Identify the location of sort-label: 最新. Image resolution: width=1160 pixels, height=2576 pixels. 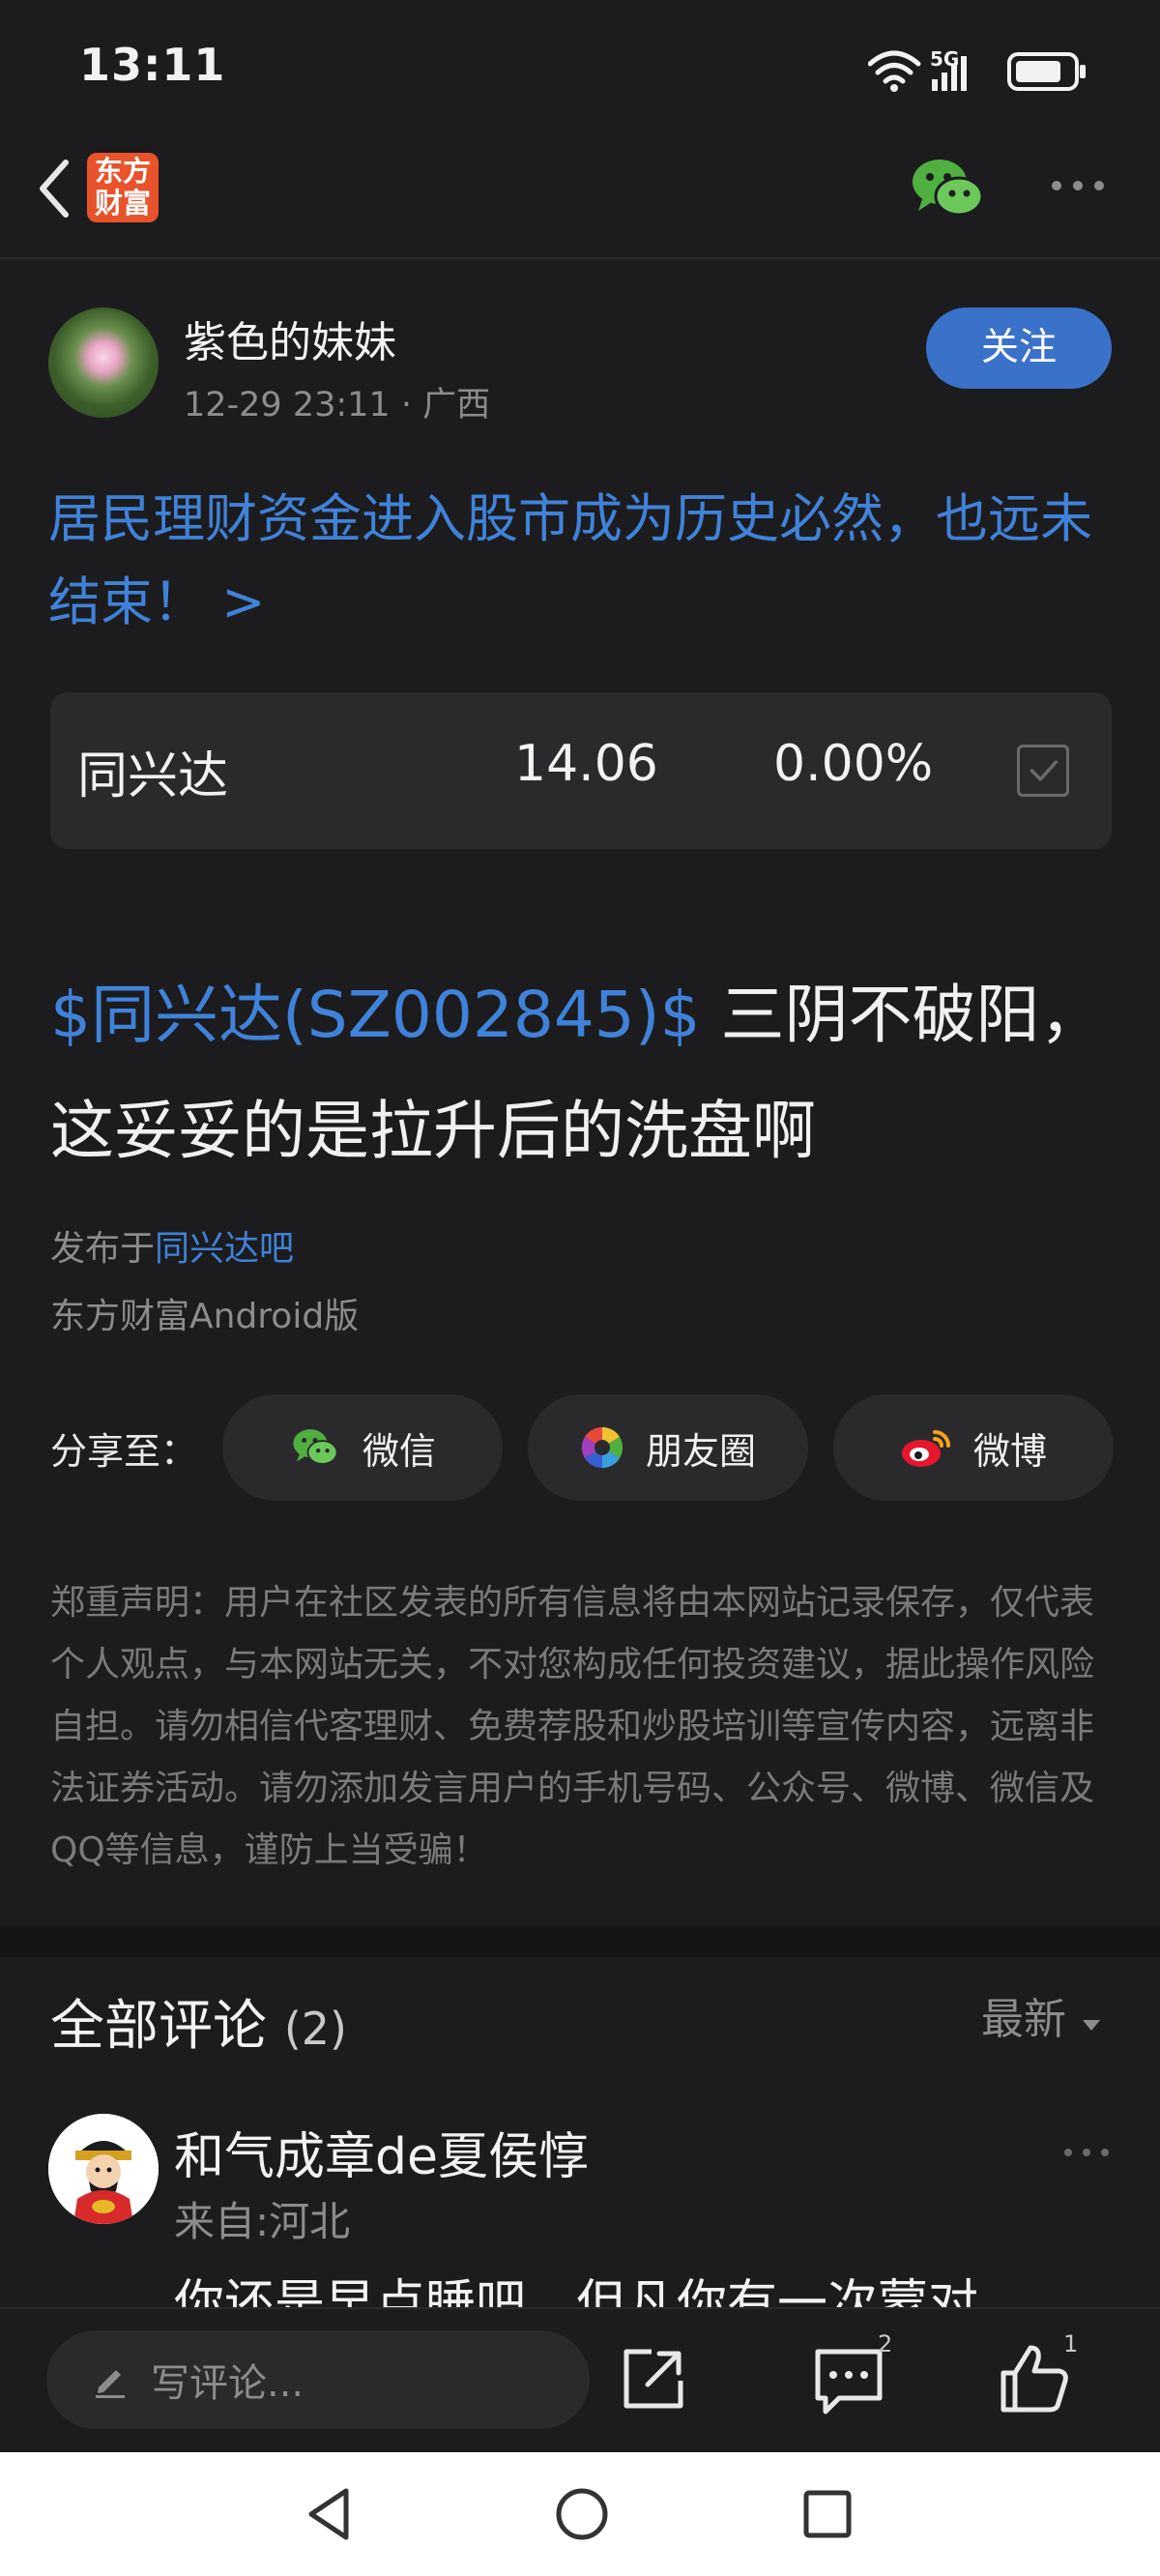
(1024, 2019).